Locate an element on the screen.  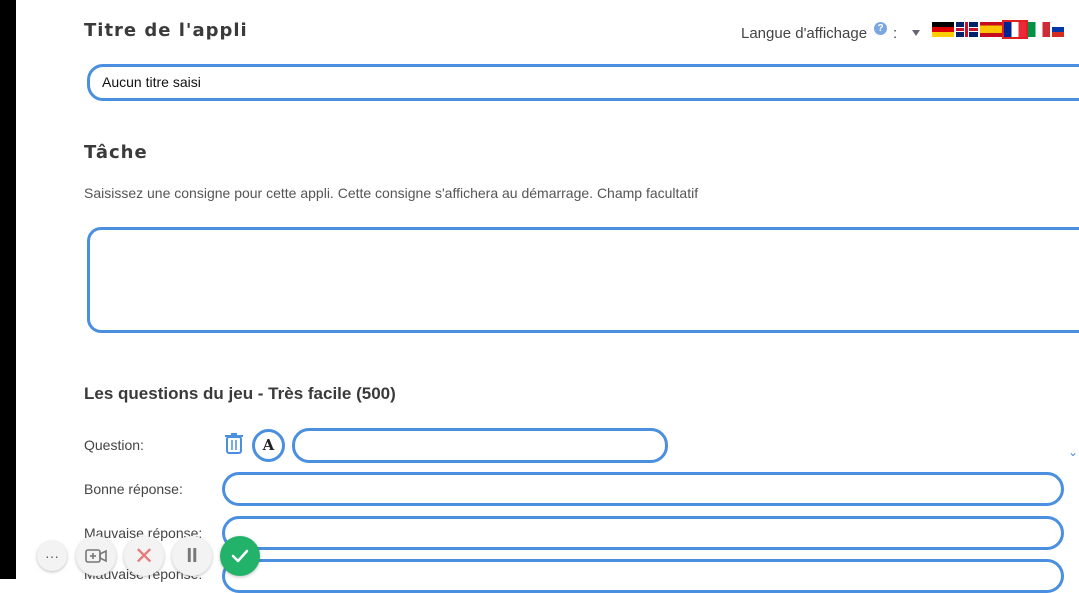
app-title-input: Aucun titre saisi is located at coordinates (583, 82).